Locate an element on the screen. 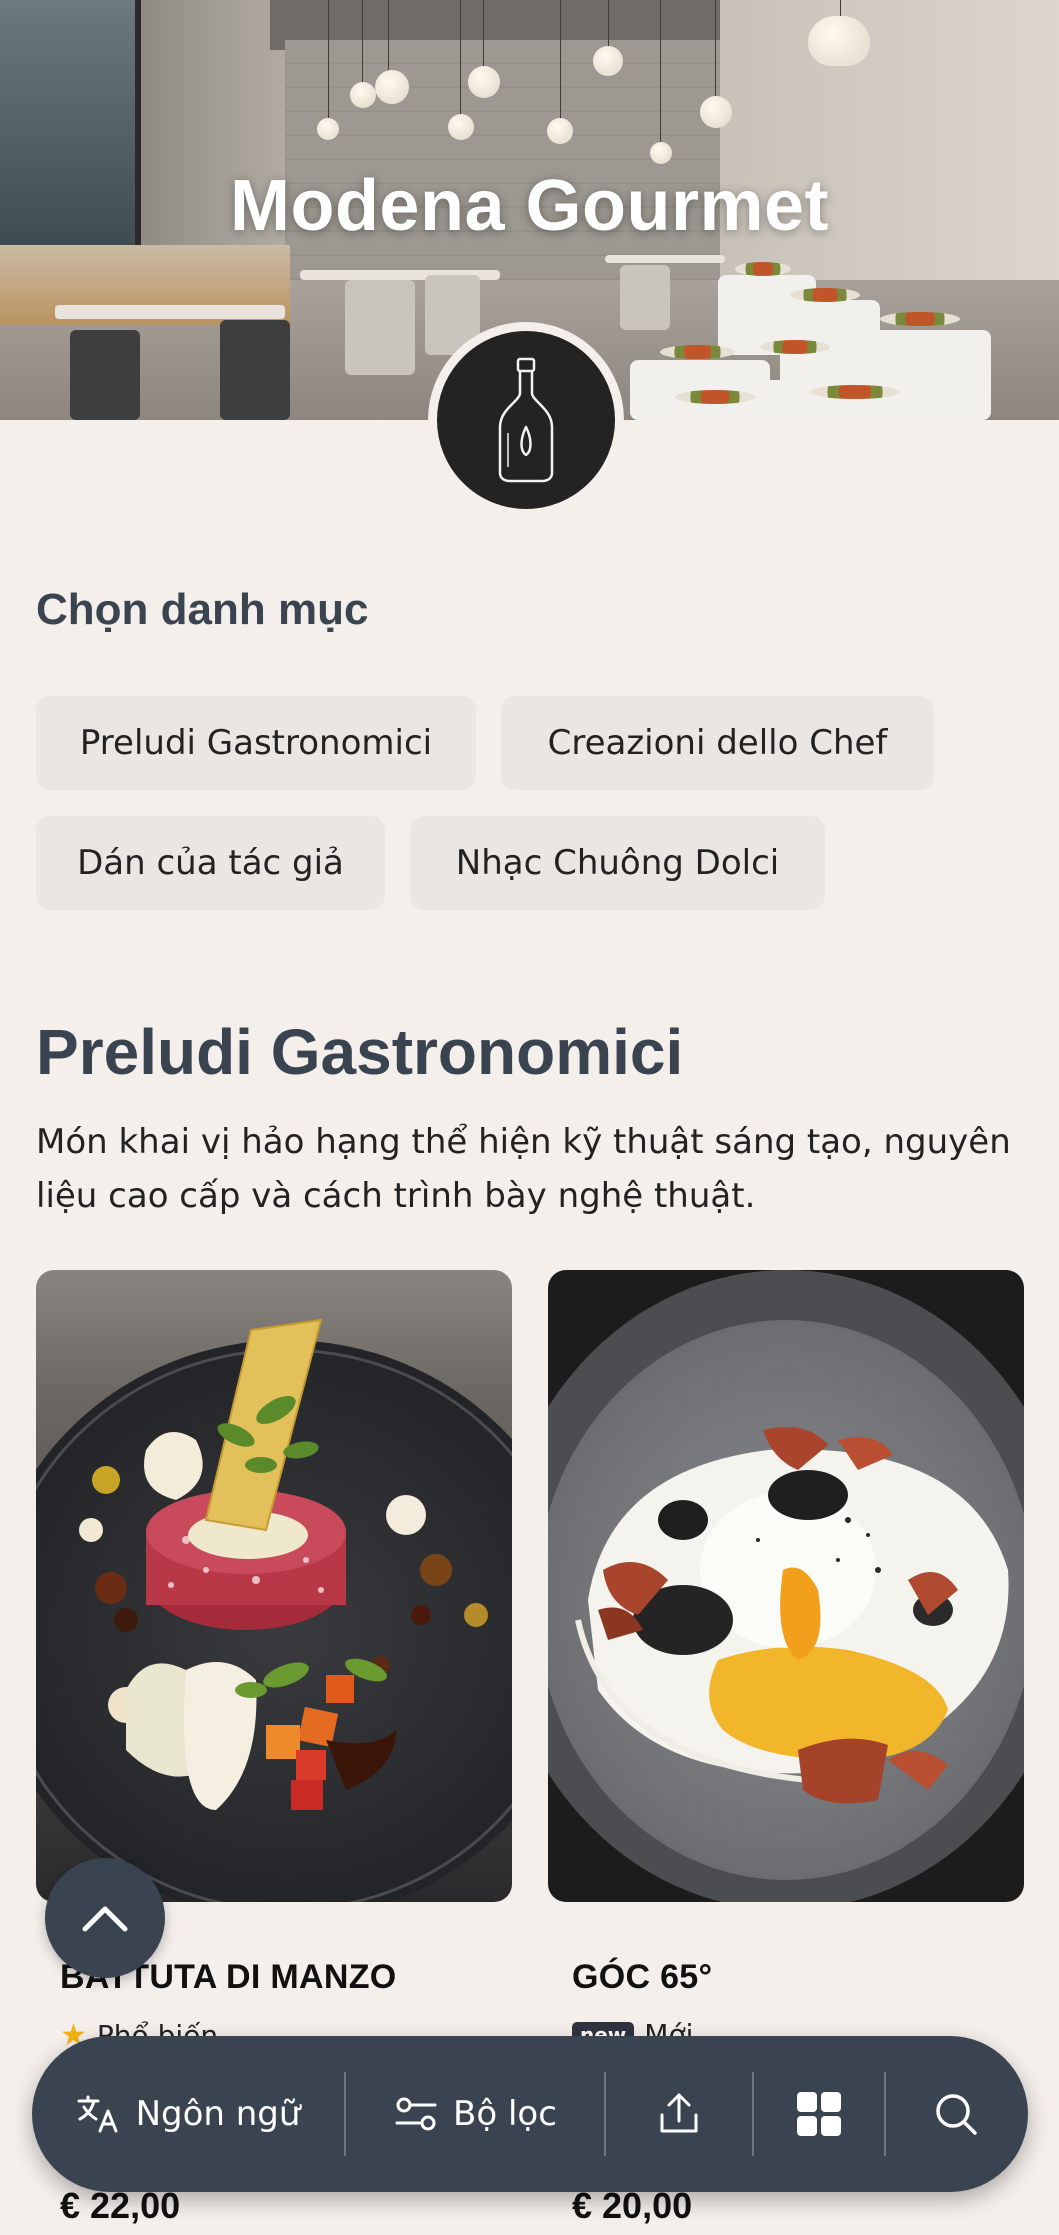 The height and width of the screenshot is (2235, 1059). share-icon is located at coordinates (679, 2113).